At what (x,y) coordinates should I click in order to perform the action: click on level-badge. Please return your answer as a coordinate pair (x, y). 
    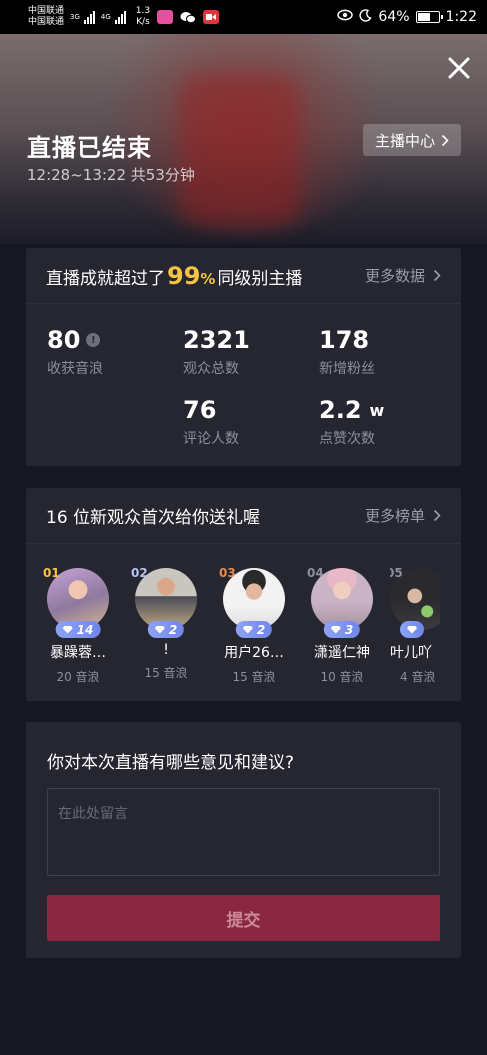
    Looking at the image, I should click on (412, 629).